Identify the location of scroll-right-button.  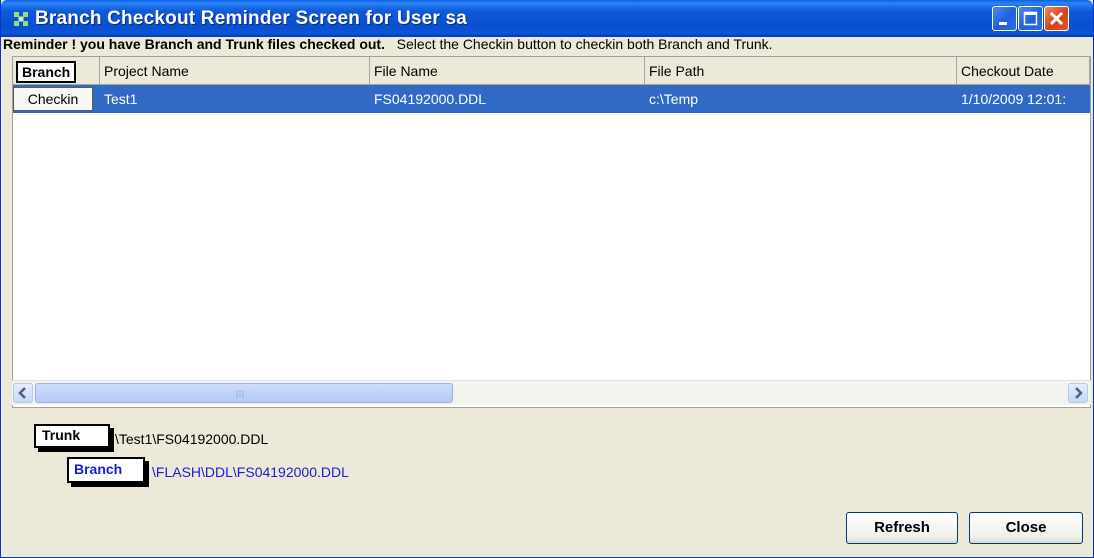
(1078, 393).